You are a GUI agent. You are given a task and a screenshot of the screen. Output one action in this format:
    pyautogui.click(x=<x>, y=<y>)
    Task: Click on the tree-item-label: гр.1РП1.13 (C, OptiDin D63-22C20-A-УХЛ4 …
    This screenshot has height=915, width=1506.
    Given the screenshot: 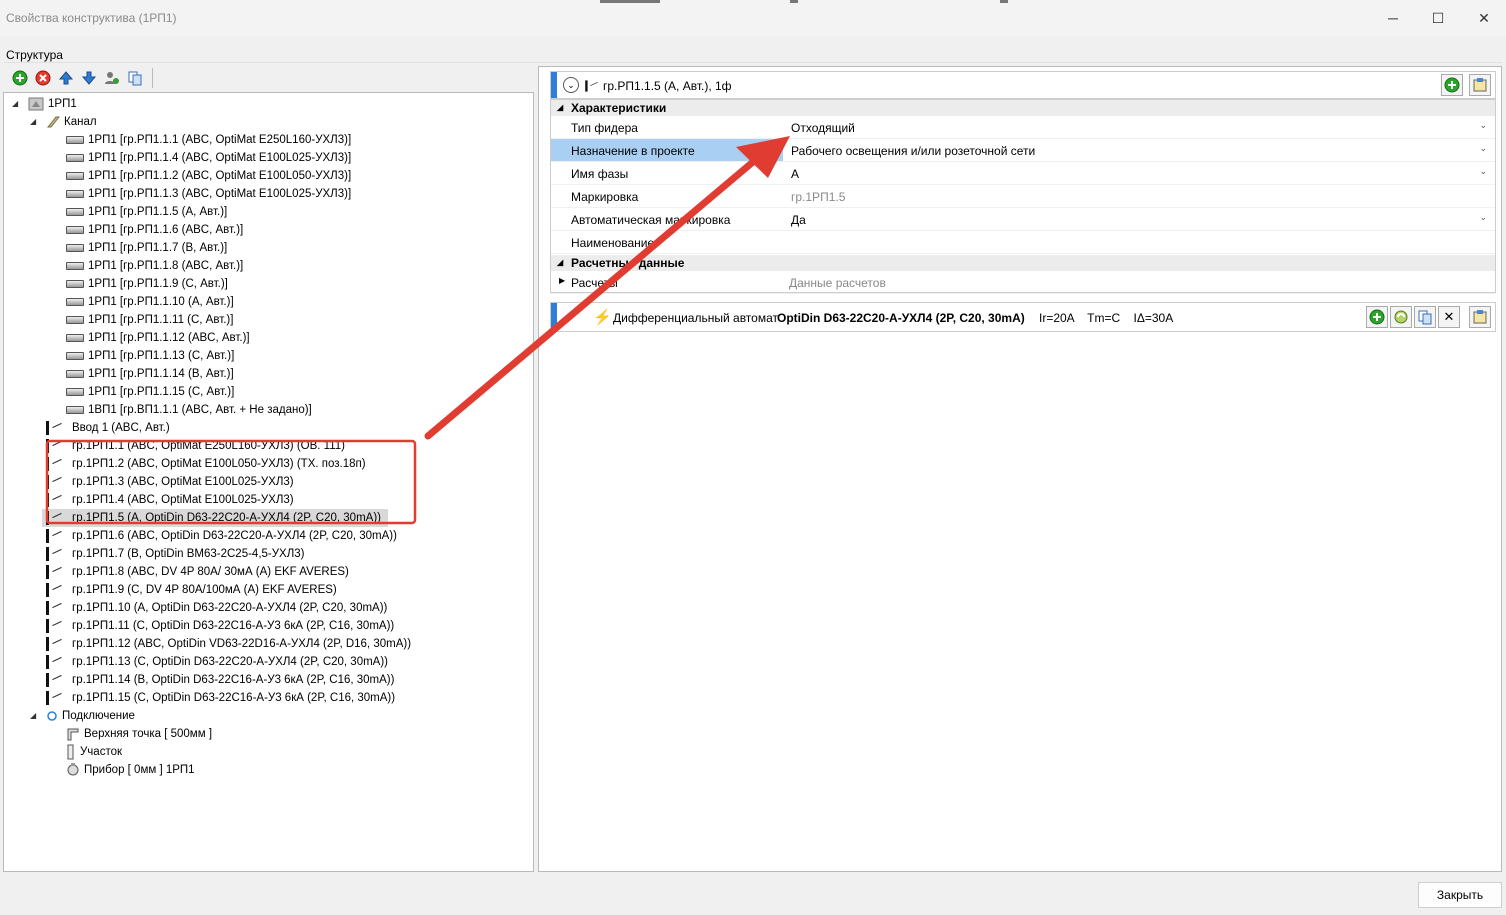 What is the action you would take?
    pyautogui.click(x=230, y=662)
    